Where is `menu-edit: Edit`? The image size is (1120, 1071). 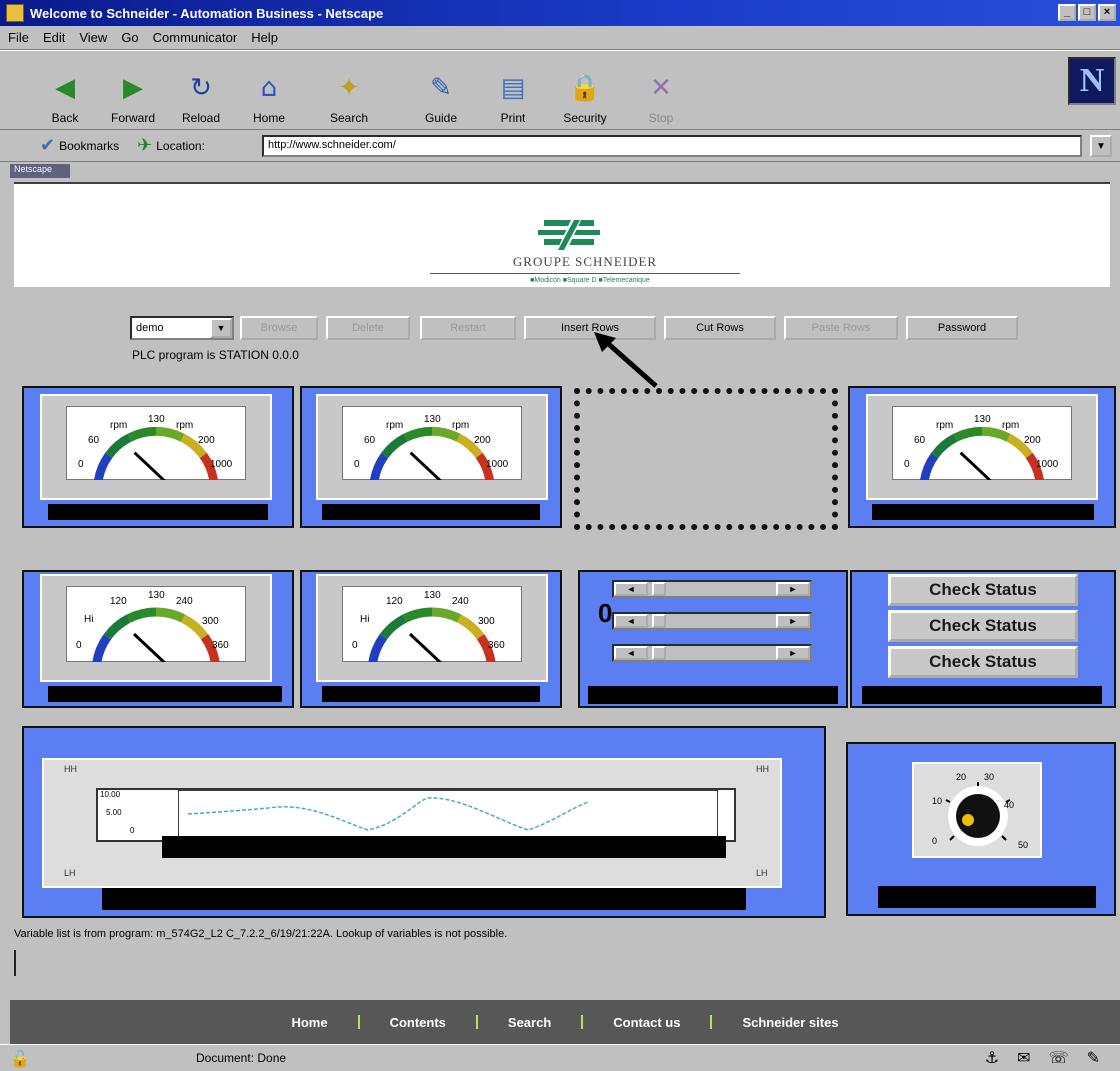
menu-edit: Edit is located at coordinates (54, 37).